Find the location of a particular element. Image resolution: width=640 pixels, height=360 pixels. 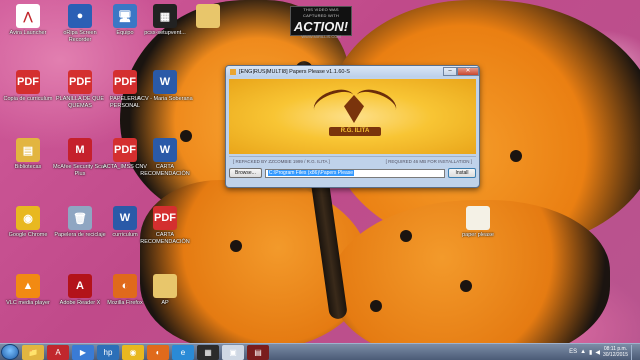

recycle-bin-icon: 🗑 is located at coordinates (80, 218).